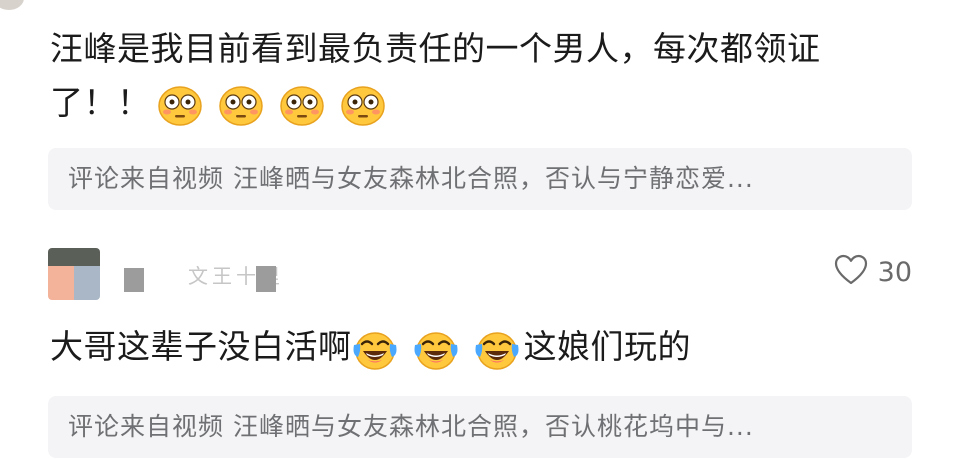 The image size is (960, 460). Describe the element at coordinates (201, 346) in the screenshot. I see `comment-line-text: 大哥这辈子没白活啊` at that location.